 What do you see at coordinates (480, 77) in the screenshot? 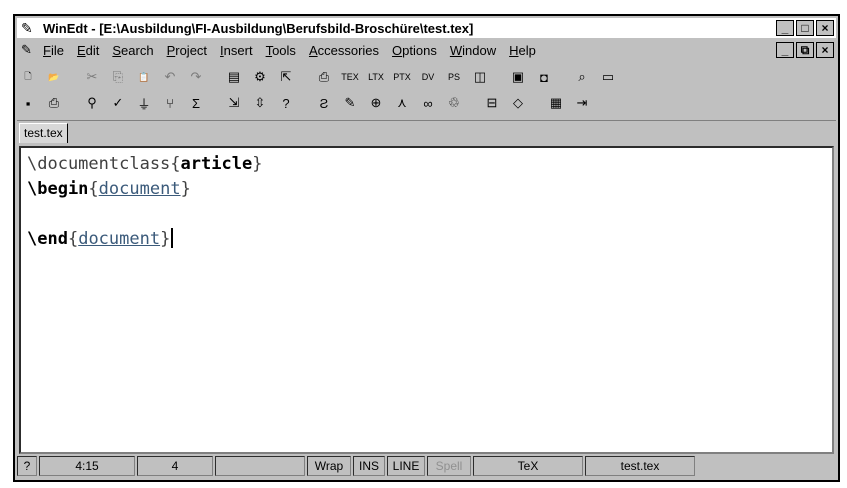
I see `view-icon: ◫` at bounding box center [480, 77].